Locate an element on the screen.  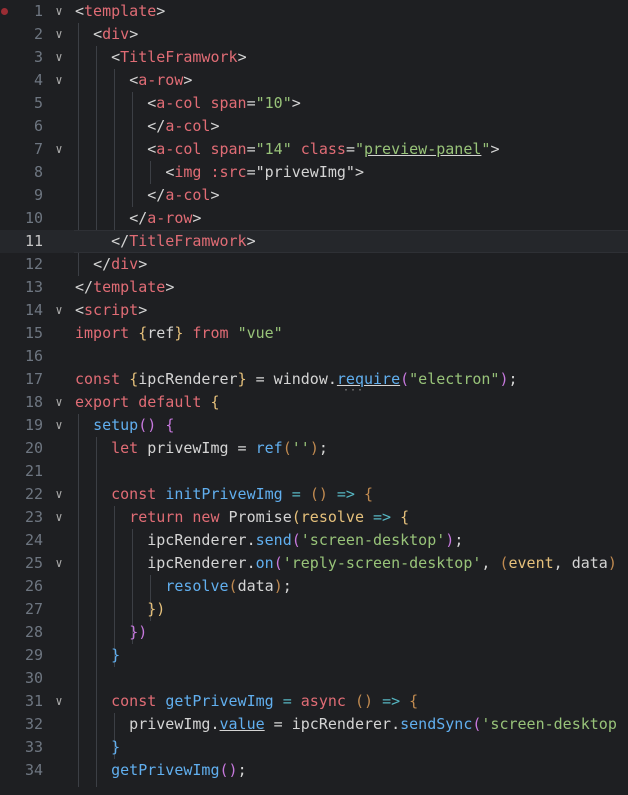
code-token: const is located at coordinates (134, 701).